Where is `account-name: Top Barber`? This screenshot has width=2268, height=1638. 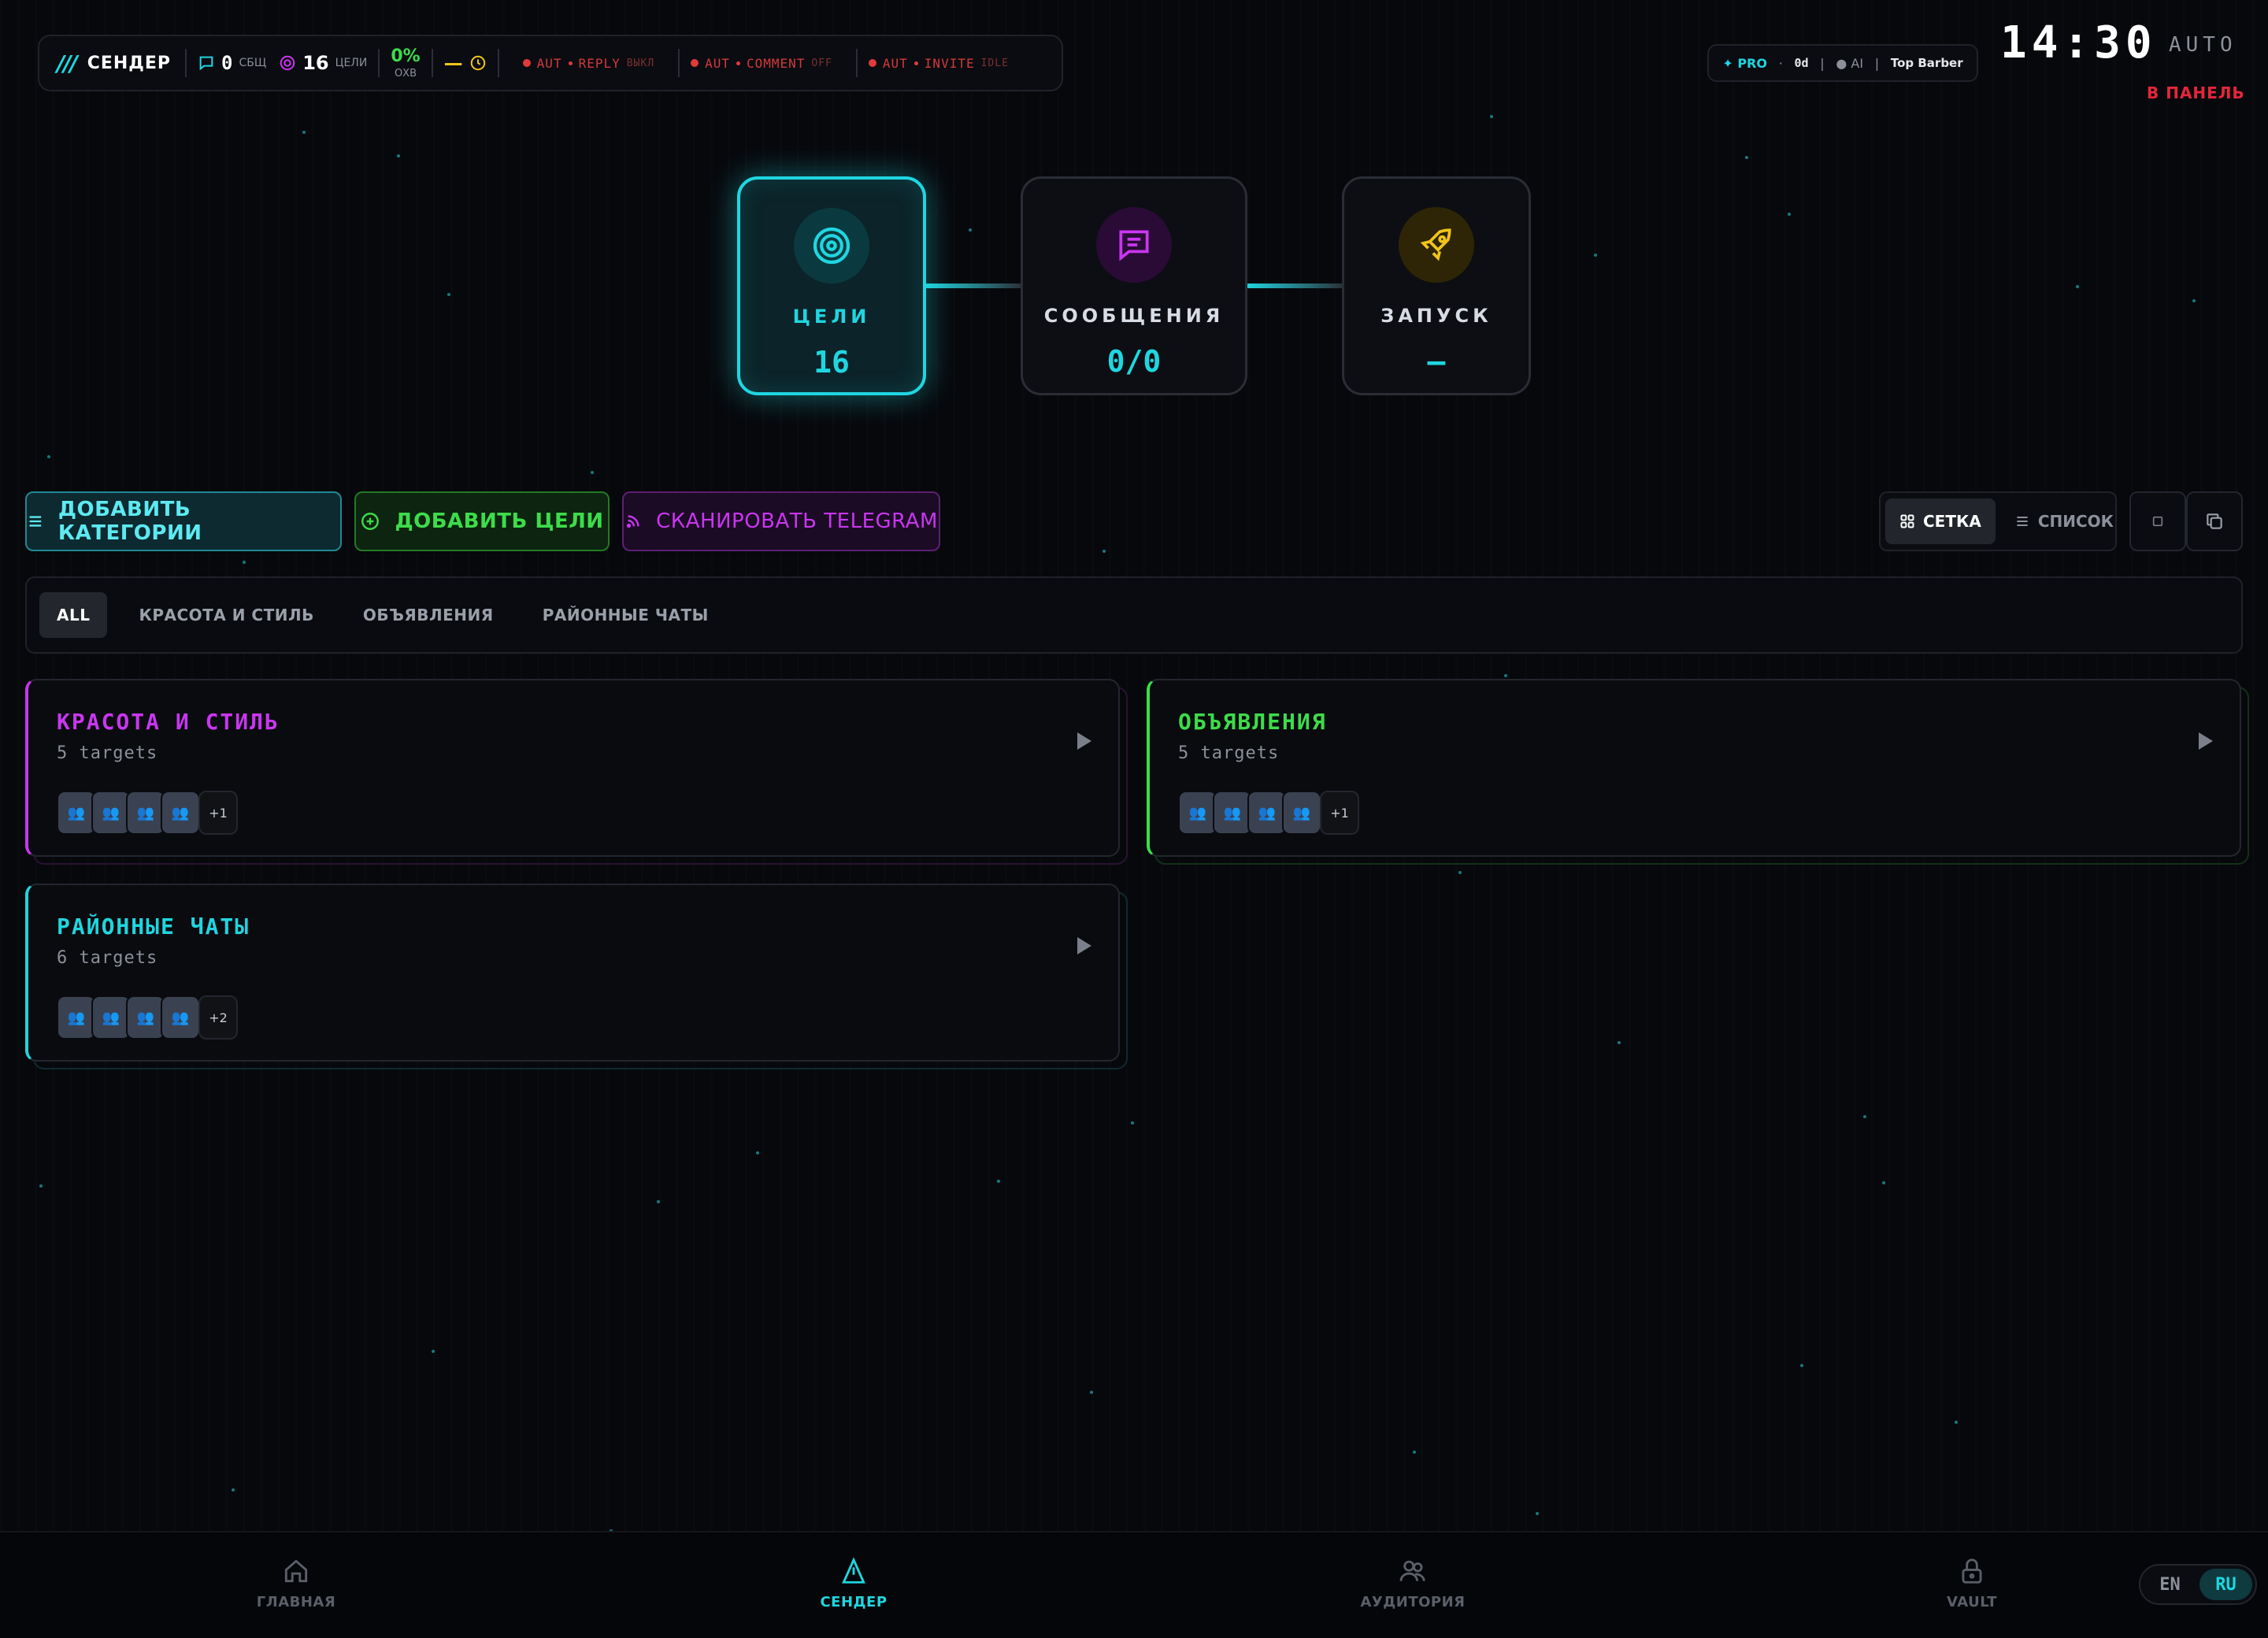
account-name: Top Barber is located at coordinates (1926, 63).